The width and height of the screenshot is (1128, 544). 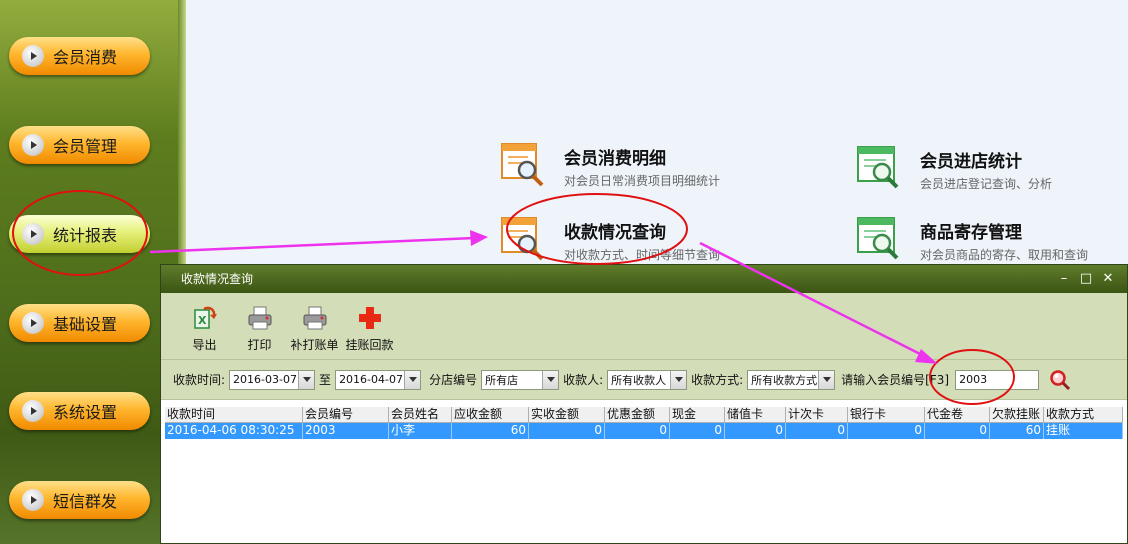 What do you see at coordinates (314, 318) in the screenshot?
I see `reprint-icon` at bounding box center [314, 318].